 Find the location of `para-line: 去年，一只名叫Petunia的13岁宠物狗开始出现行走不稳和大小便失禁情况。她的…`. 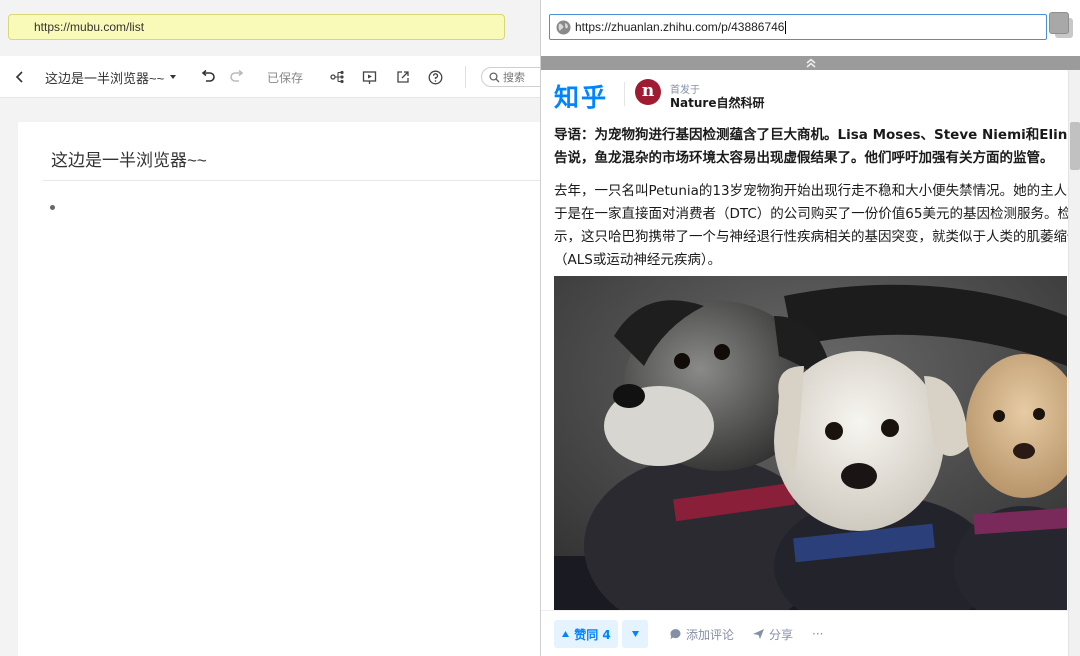

para-line: 去年，一只名叫Petunia的13岁宠物狗开始出现行走不稳和大小便失禁情况。她的… is located at coordinates (817, 191).